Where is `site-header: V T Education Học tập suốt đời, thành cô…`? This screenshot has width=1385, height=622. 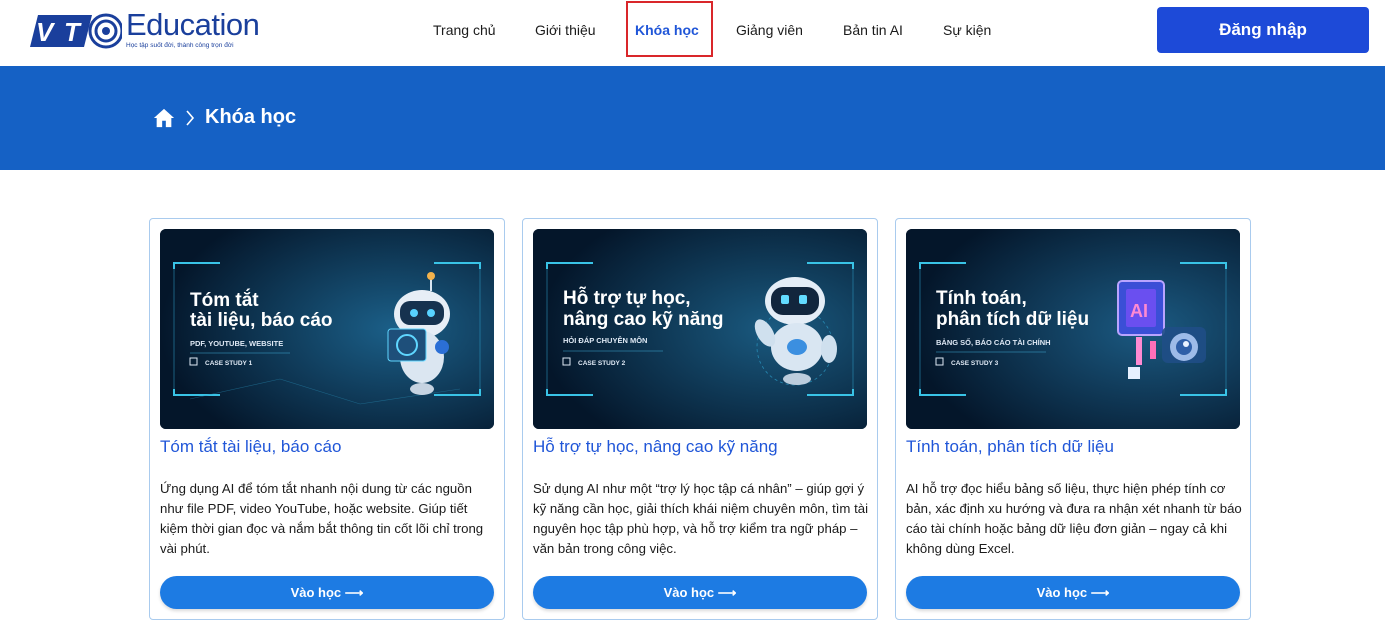 site-header: V T Education Học tập suốt đời, thành cô… is located at coordinates (692, 33).